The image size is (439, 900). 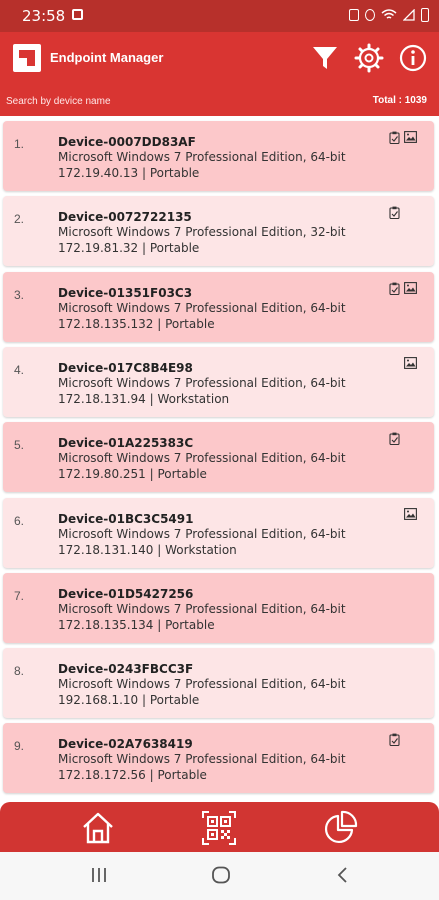 I want to click on device-ip-type: 172.18.172.56 | Portable, so click(x=132, y=775).